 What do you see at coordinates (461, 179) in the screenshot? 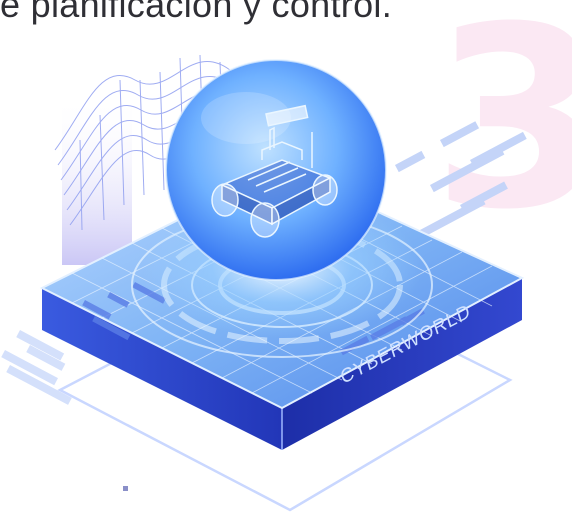
I see `dash-decoration-right` at bounding box center [461, 179].